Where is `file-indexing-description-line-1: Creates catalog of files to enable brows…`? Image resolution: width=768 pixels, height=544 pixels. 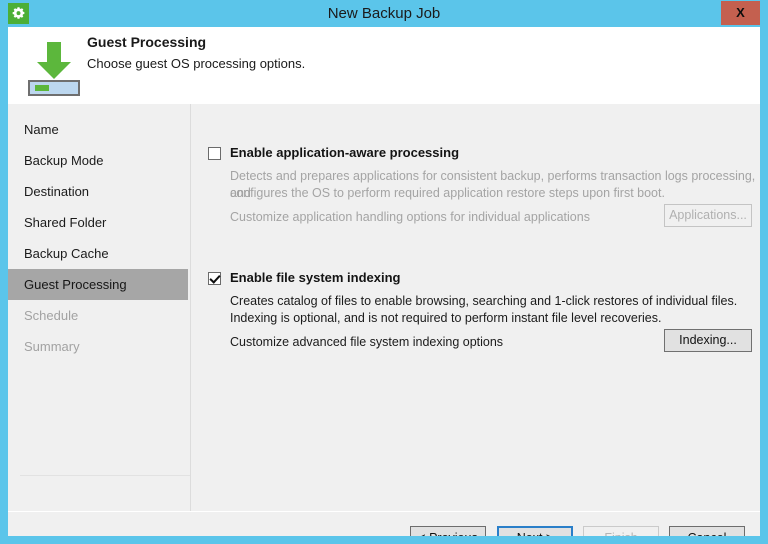
file-indexing-description-line-1: Creates catalog of files to enable brows… is located at coordinates (484, 301).